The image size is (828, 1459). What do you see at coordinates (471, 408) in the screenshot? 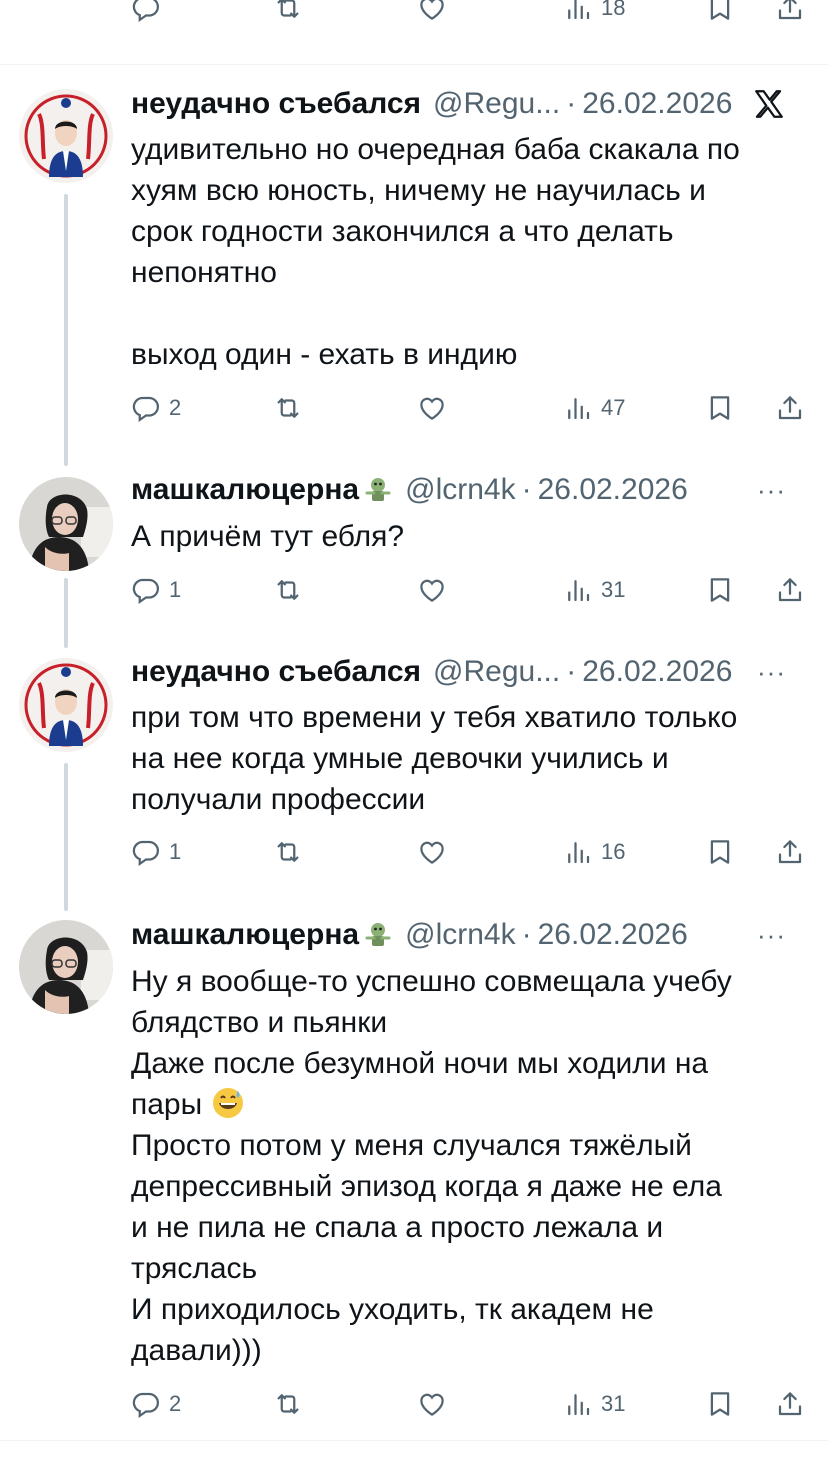
I see `tweet-actions: 2 47` at bounding box center [471, 408].